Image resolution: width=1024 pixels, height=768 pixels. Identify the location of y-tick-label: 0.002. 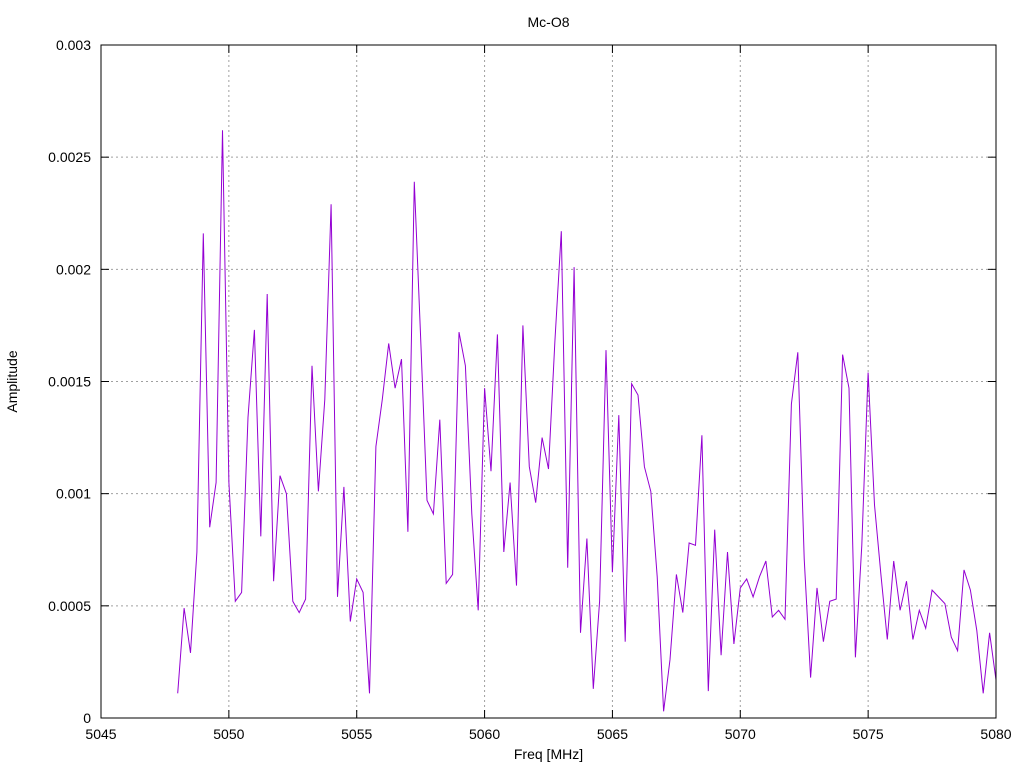
(73, 269).